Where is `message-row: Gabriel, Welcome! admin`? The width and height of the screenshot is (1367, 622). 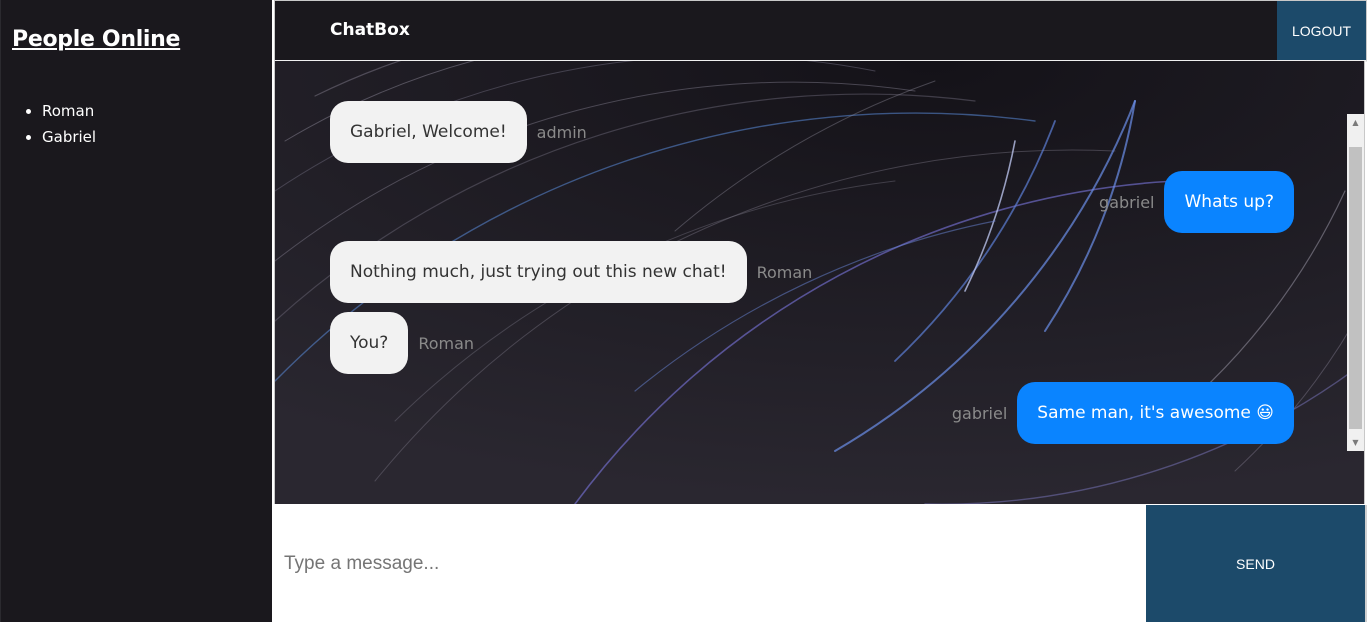 message-row: Gabriel, Welcome! admin is located at coordinates (458, 132).